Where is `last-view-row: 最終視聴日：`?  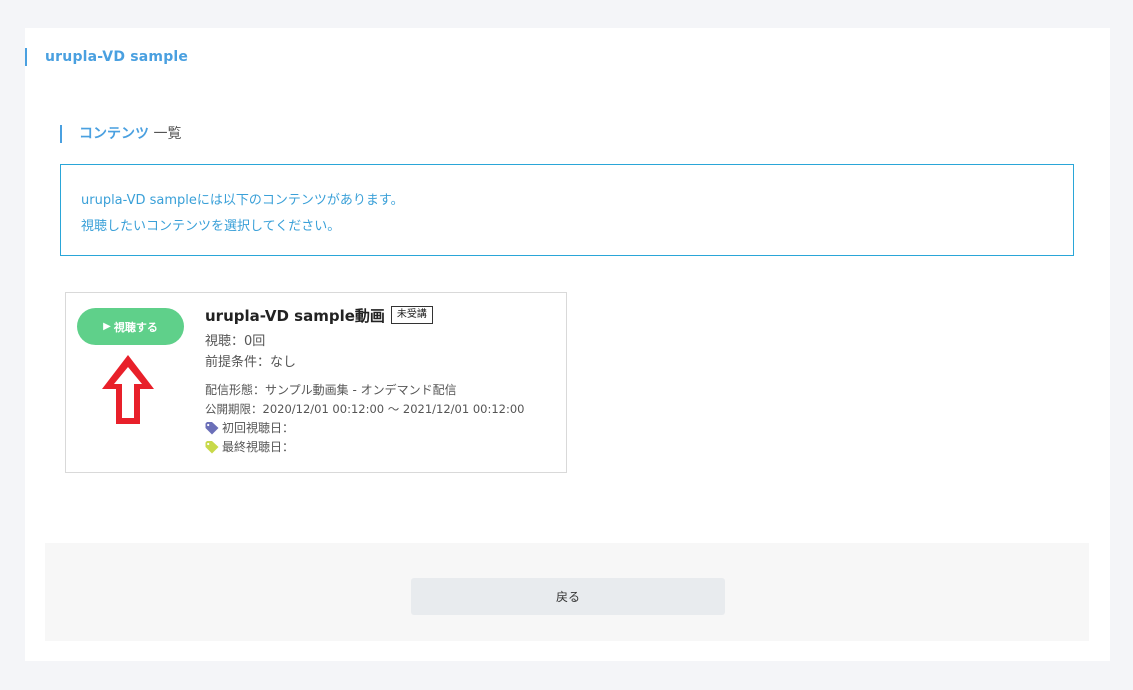 last-view-row: 最終視聴日： is located at coordinates (382, 447).